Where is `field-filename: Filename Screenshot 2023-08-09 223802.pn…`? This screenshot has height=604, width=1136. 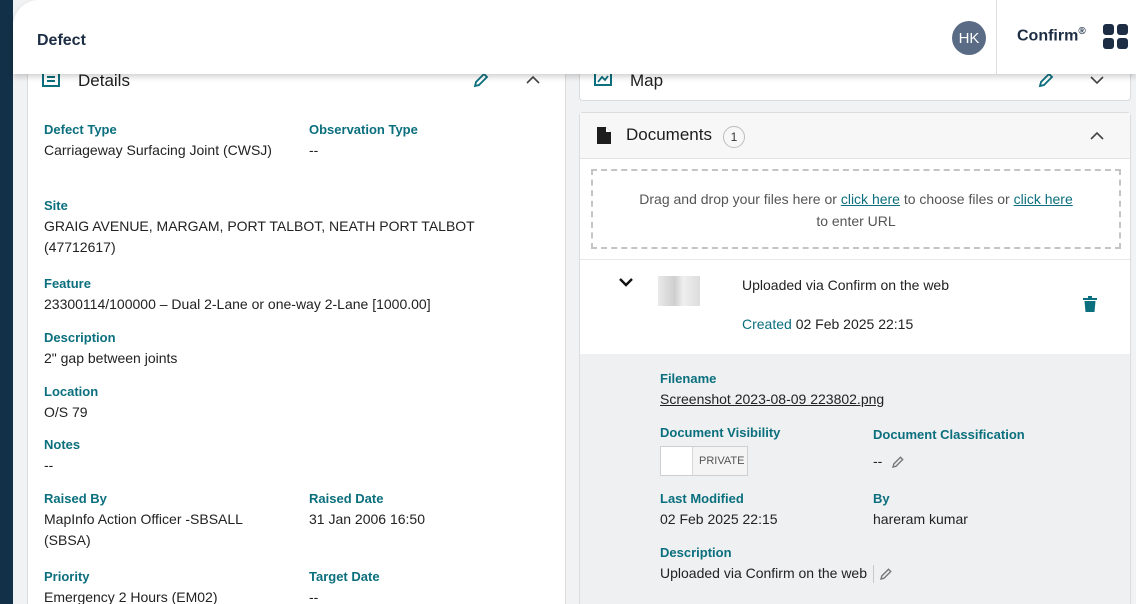
field-filename: Filename Screenshot 2023-08-09 223802.pn… is located at coordinates (860, 389).